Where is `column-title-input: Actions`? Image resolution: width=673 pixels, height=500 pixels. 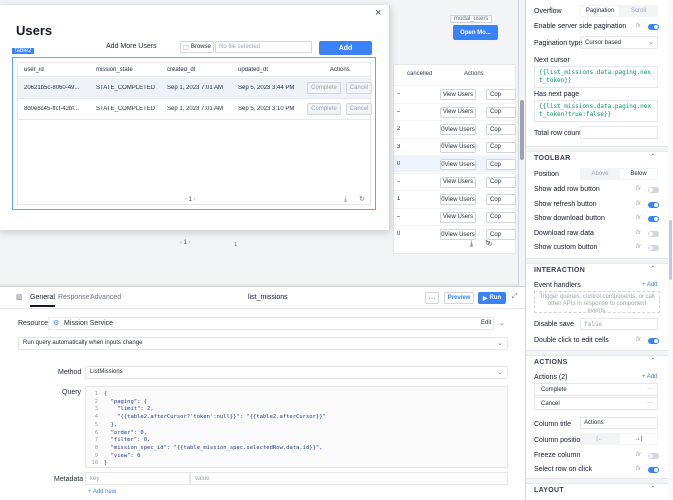
column-title-input: Actions is located at coordinates (619, 423).